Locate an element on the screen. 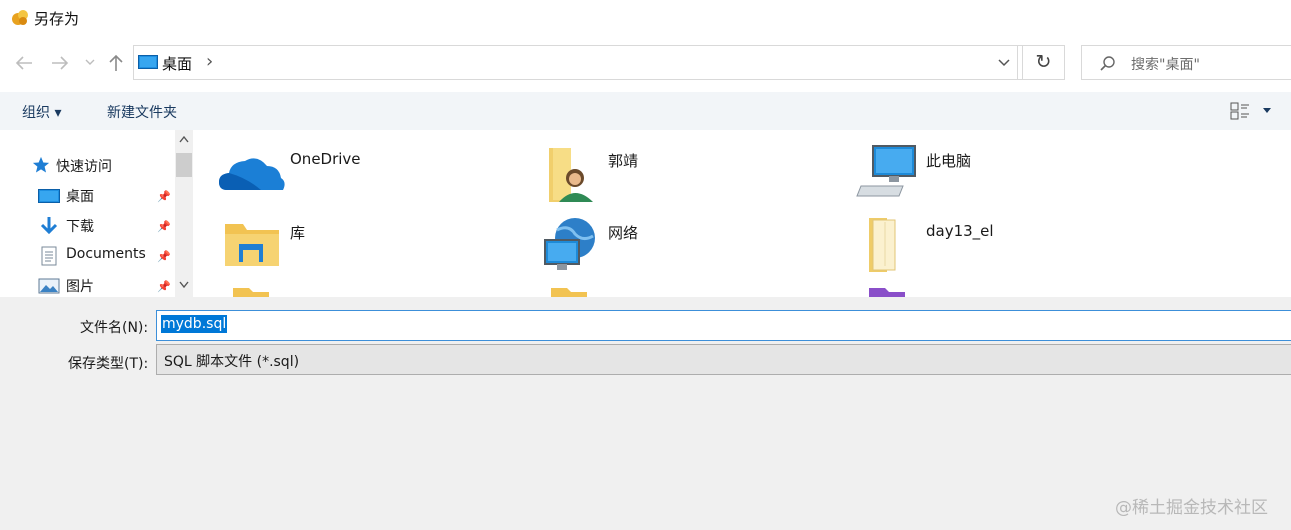  user-folder-icon is located at coordinates (571, 175).